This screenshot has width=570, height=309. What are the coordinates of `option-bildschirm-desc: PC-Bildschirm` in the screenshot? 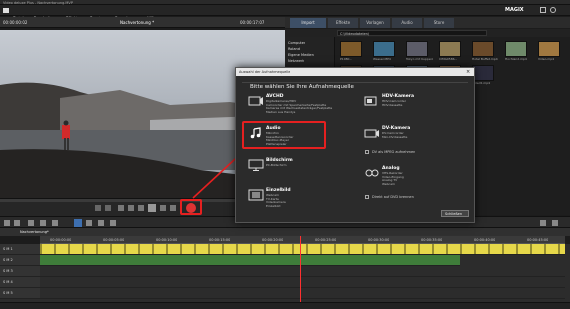 It's located at (276, 165).